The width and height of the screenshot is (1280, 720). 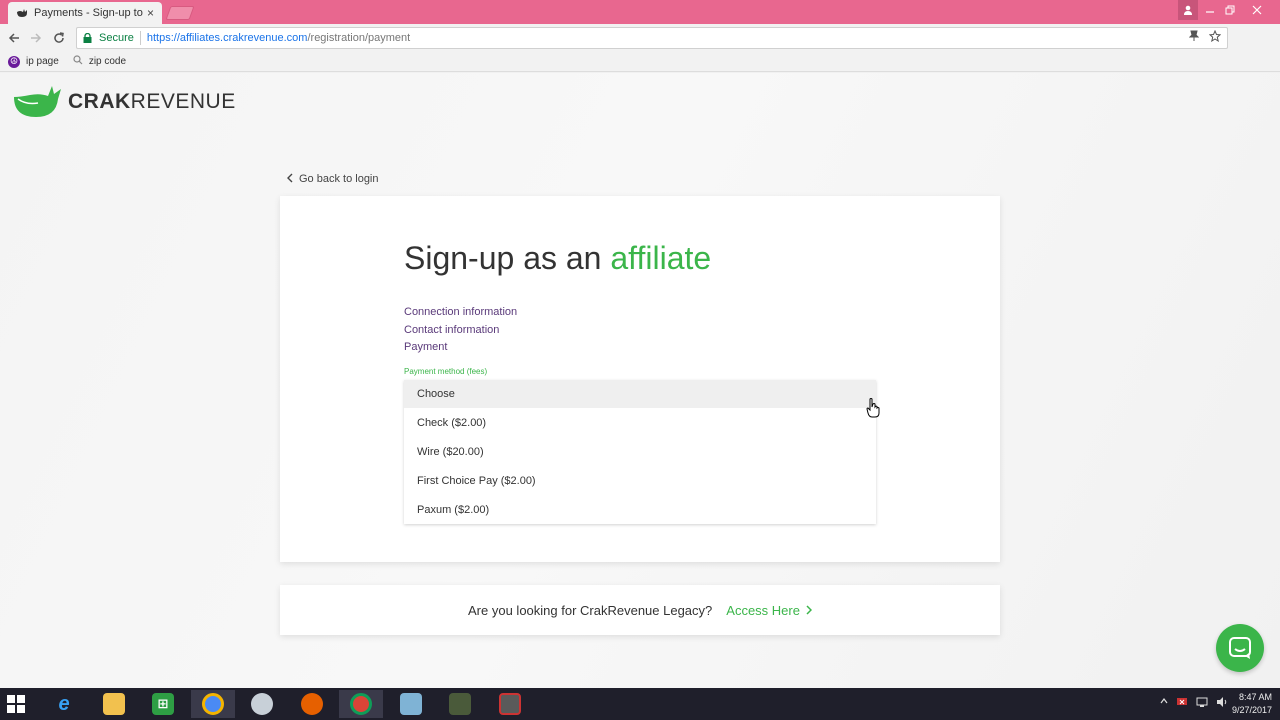 What do you see at coordinates (227, 38) in the screenshot?
I see `url-host: https://affiliates.crakrevenue.com` at bounding box center [227, 38].